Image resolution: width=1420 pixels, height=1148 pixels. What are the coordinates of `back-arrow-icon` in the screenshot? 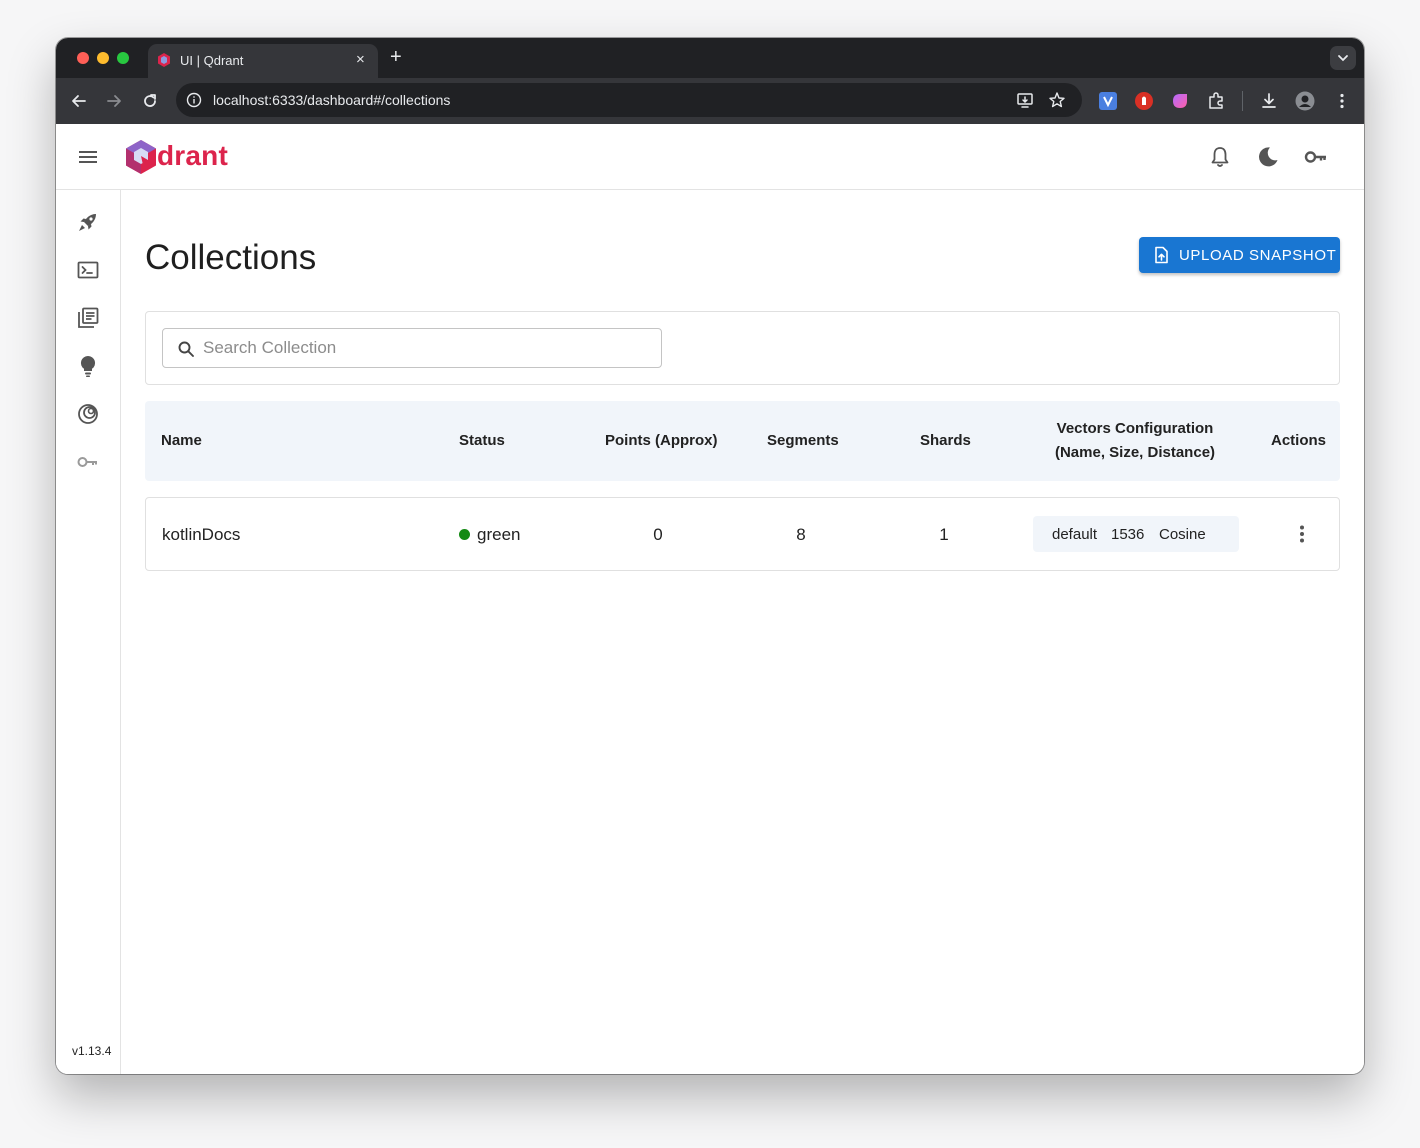 It's located at (79, 101).